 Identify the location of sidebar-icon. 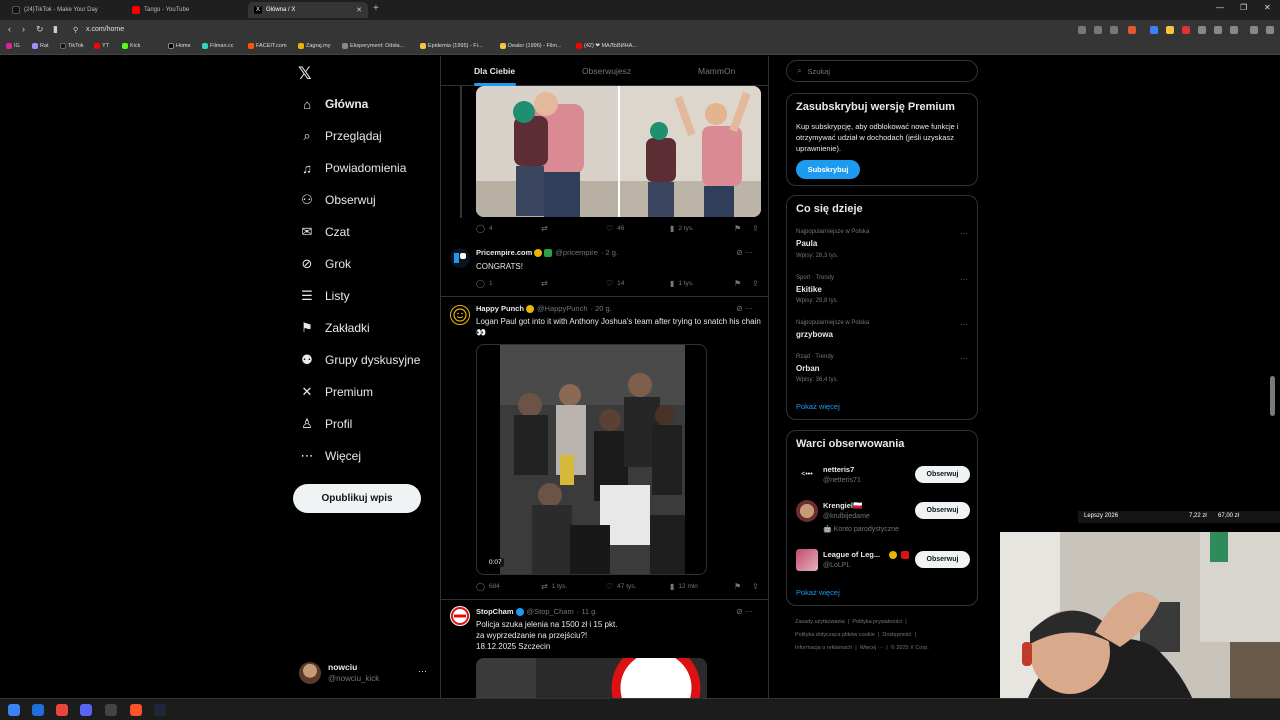
(1254, 30).